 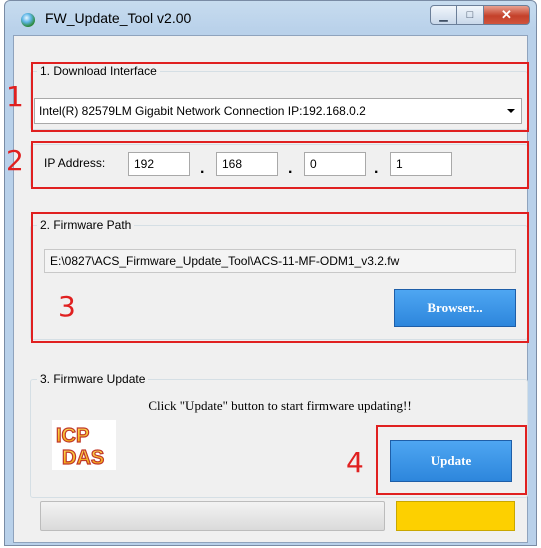 What do you see at coordinates (455, 516) in the screenshot?
I see `status-indicator` at bounding box center [455, 516].